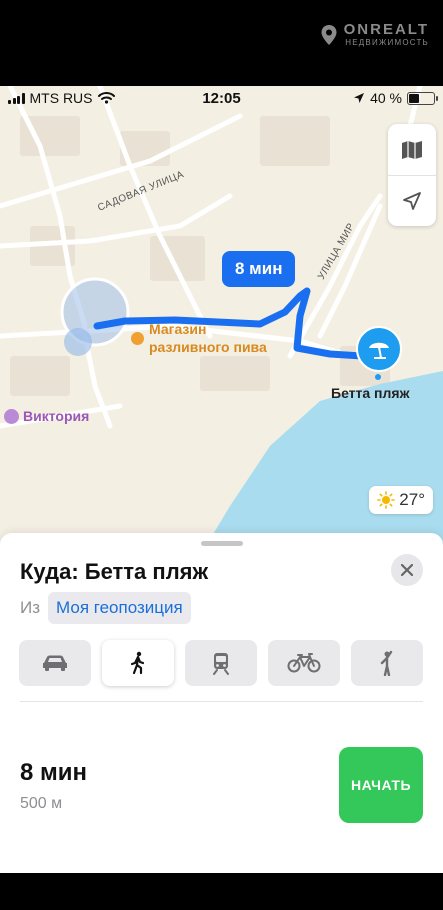 This screenshot has height=910, width=443. I want to click on sheet-grabber, so click(222, 543).